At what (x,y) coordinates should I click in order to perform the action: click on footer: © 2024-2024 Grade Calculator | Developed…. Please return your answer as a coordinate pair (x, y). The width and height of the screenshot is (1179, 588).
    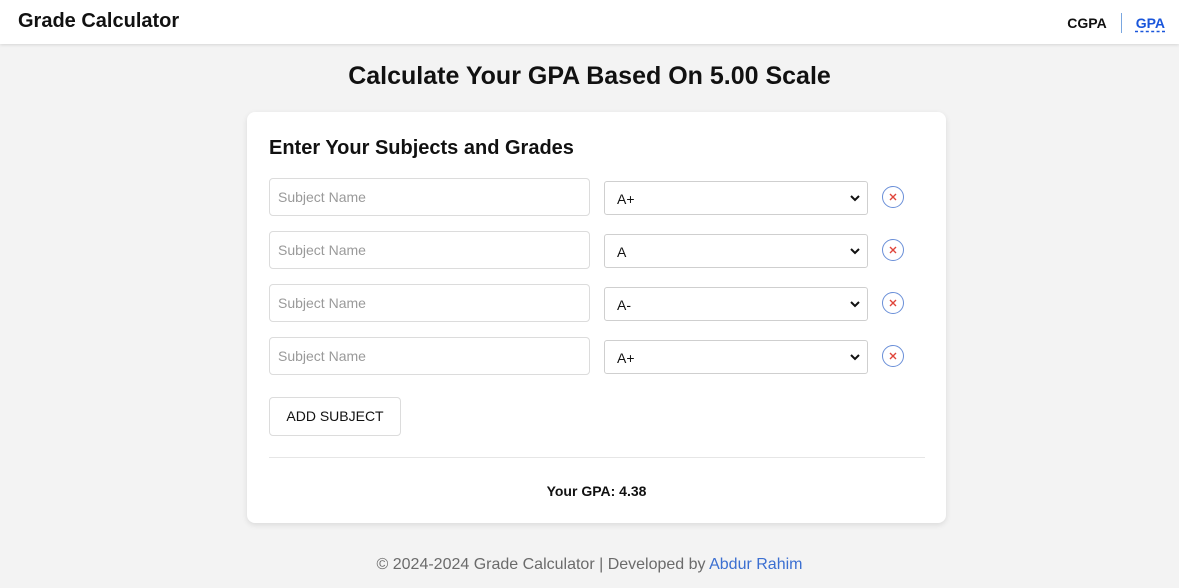
    Looking at the image, I should click on (589, 565).